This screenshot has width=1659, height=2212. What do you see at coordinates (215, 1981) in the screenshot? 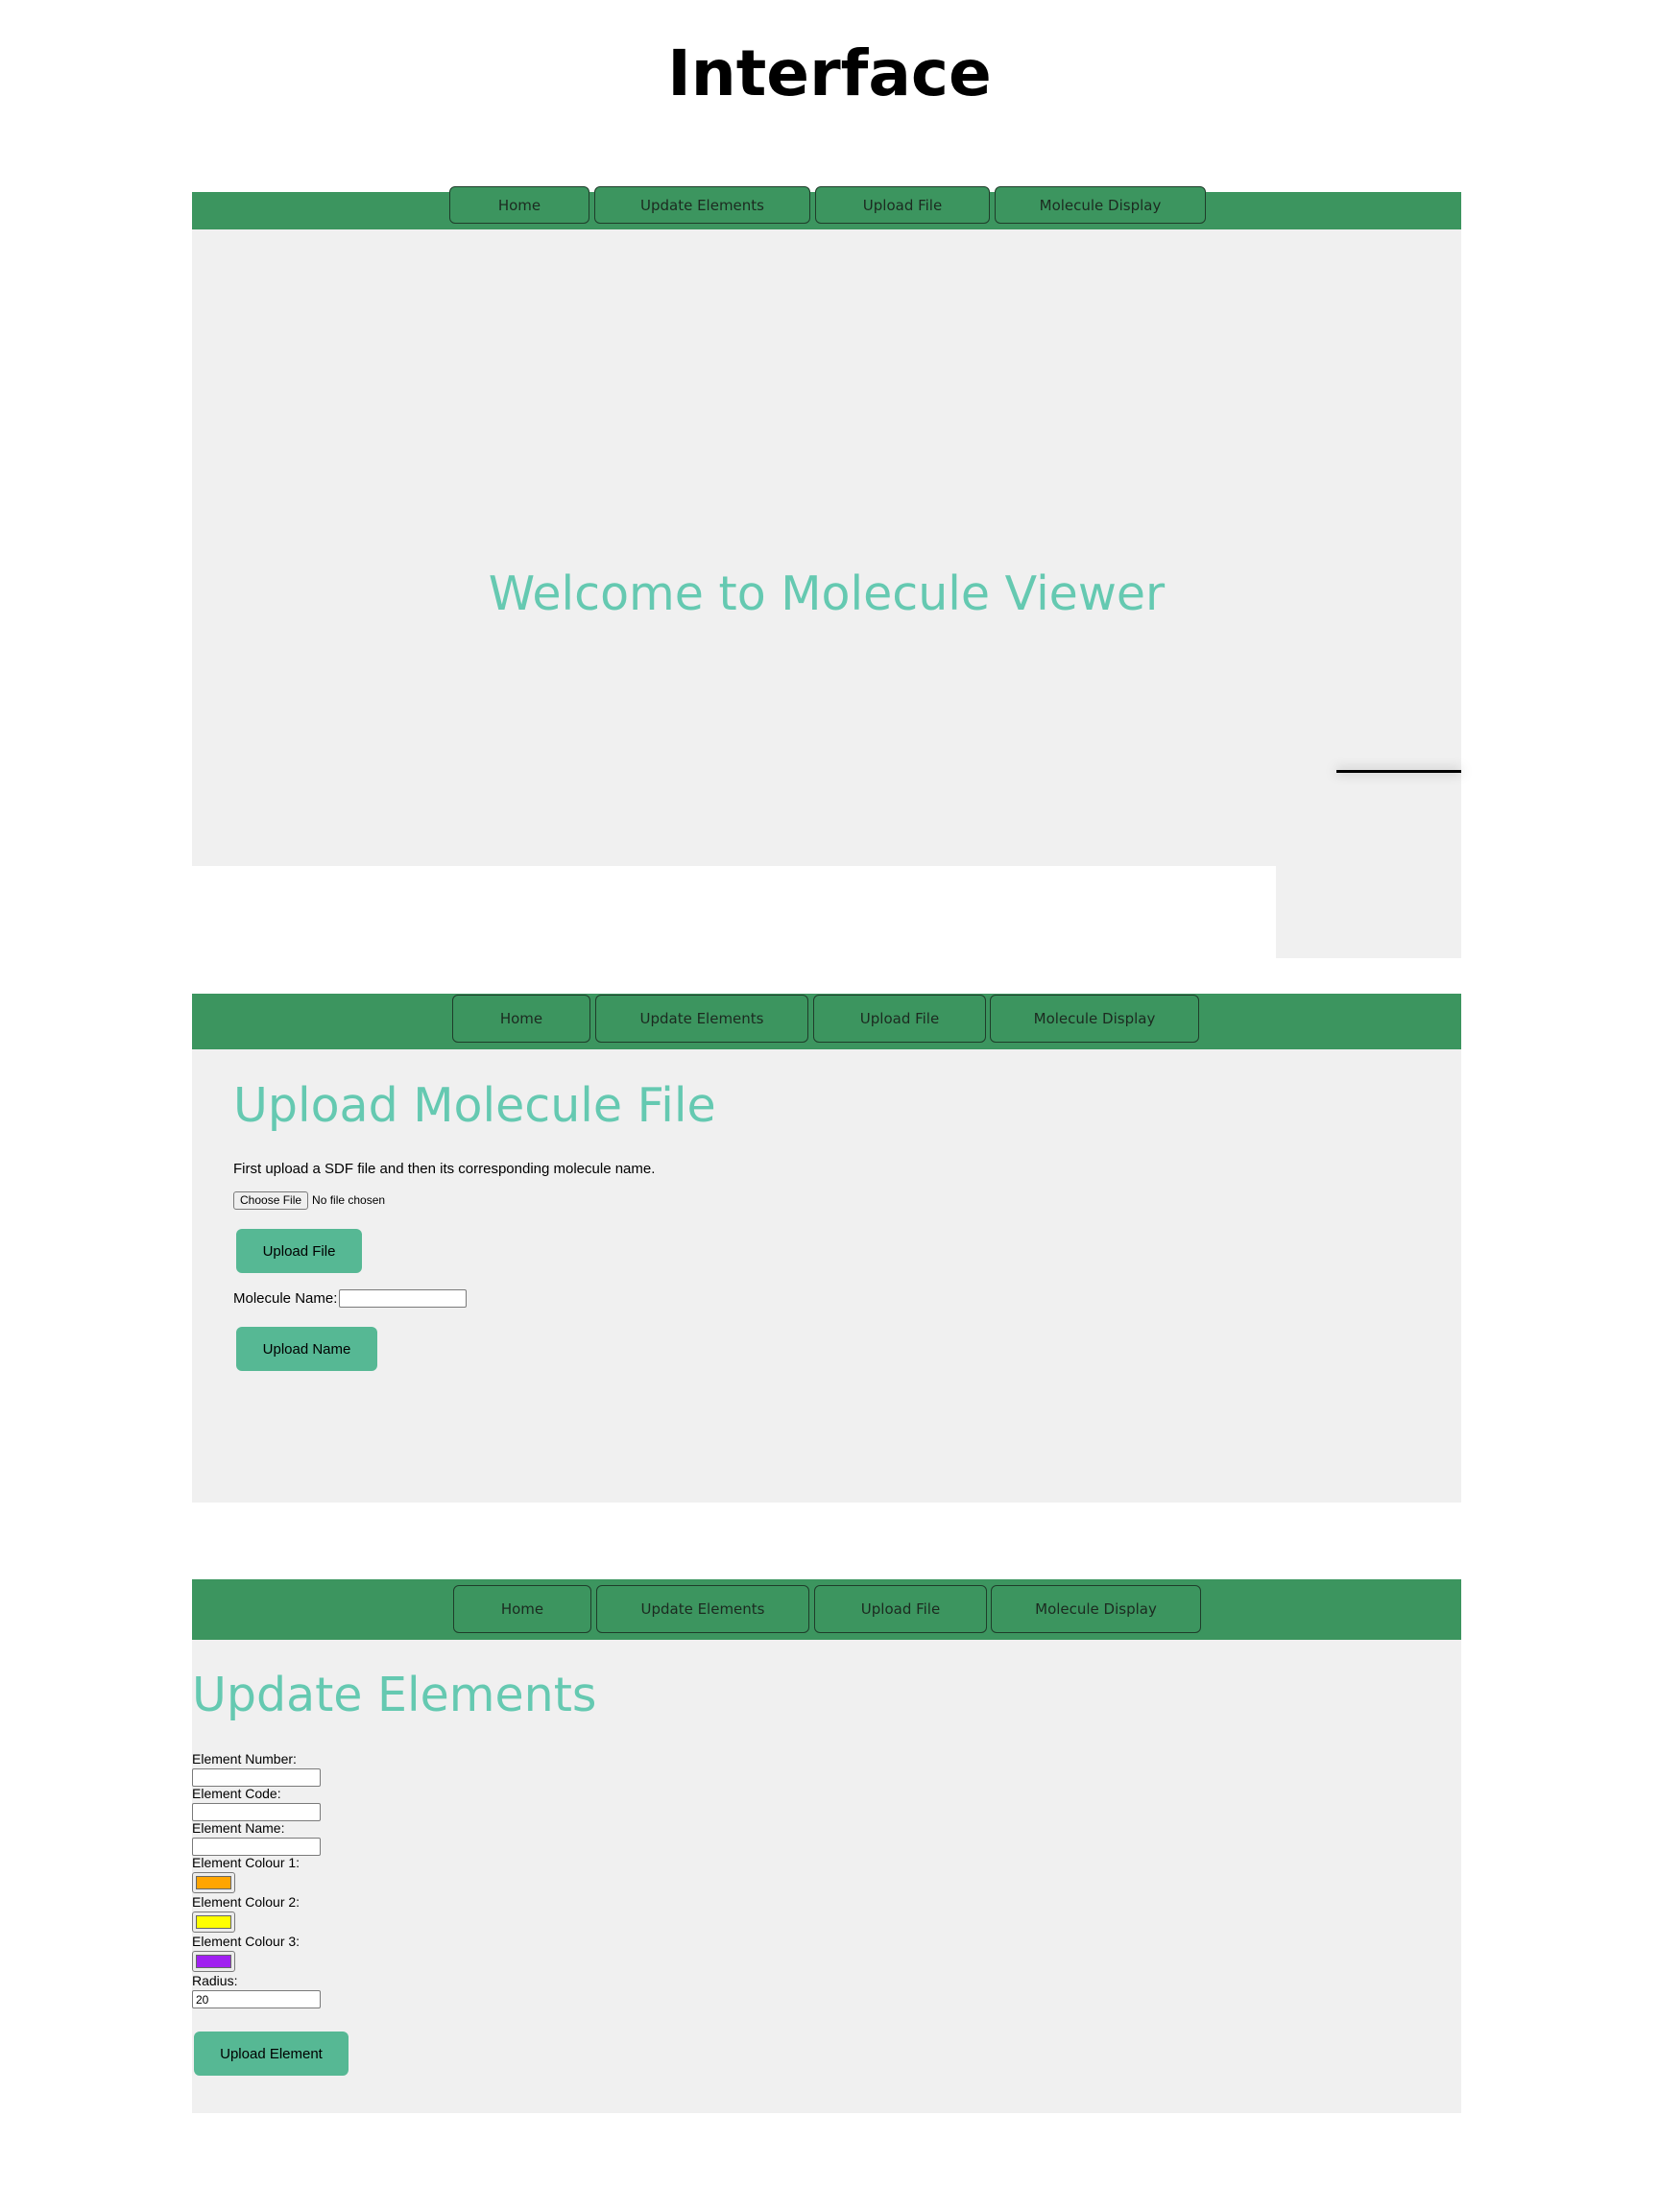
I see `radius-label: Radius:` at bounding box center [215, 1981].